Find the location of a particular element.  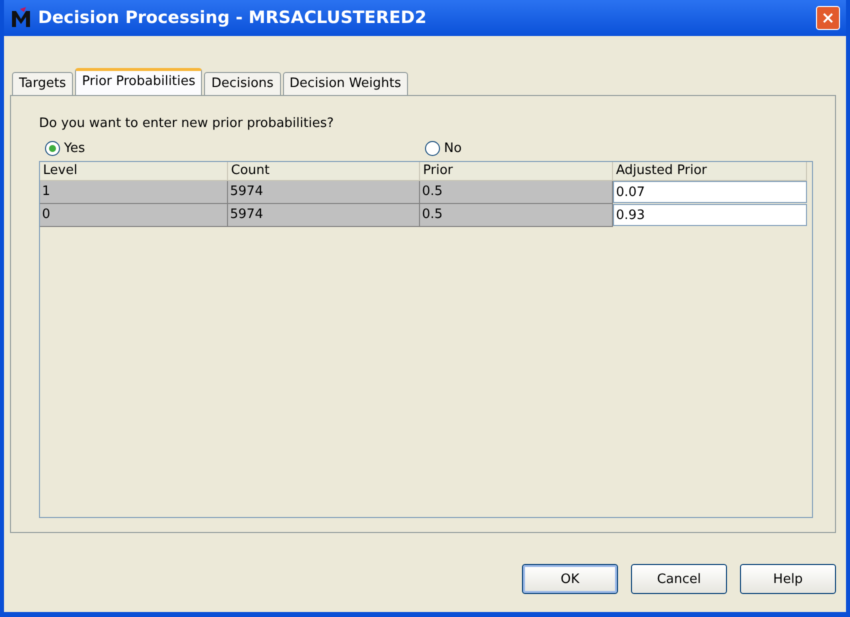

tab: Decision Weights is located at coordinates (345, 83).